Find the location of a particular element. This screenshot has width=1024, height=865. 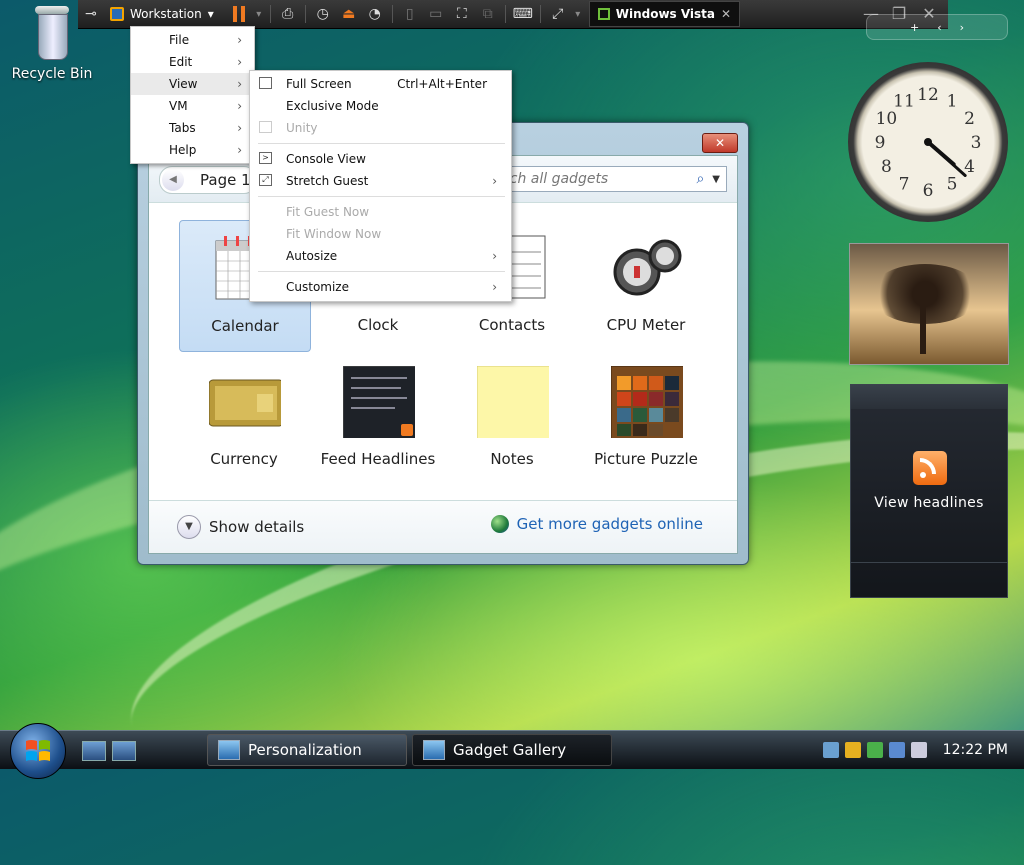

search-placeholder: rch all gadgets is located at coordinates (556, 179).